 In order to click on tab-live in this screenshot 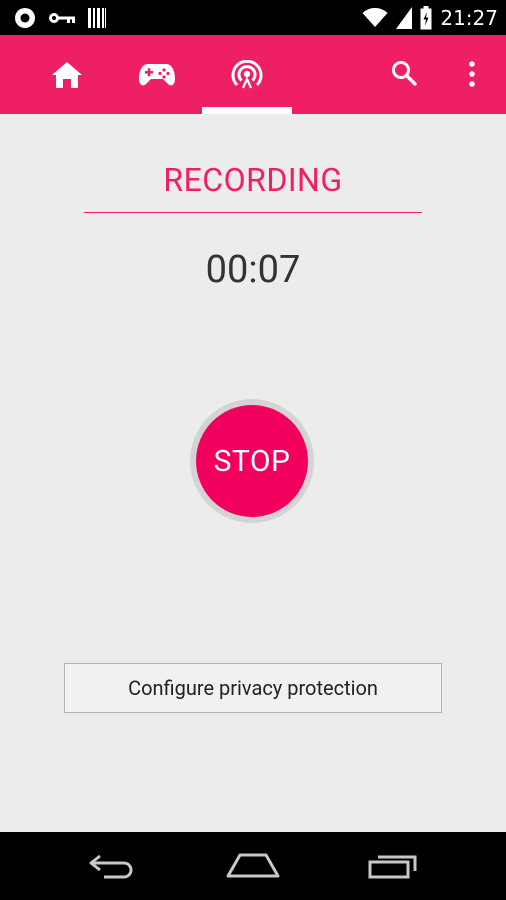, I will do `click(247, 74)`.